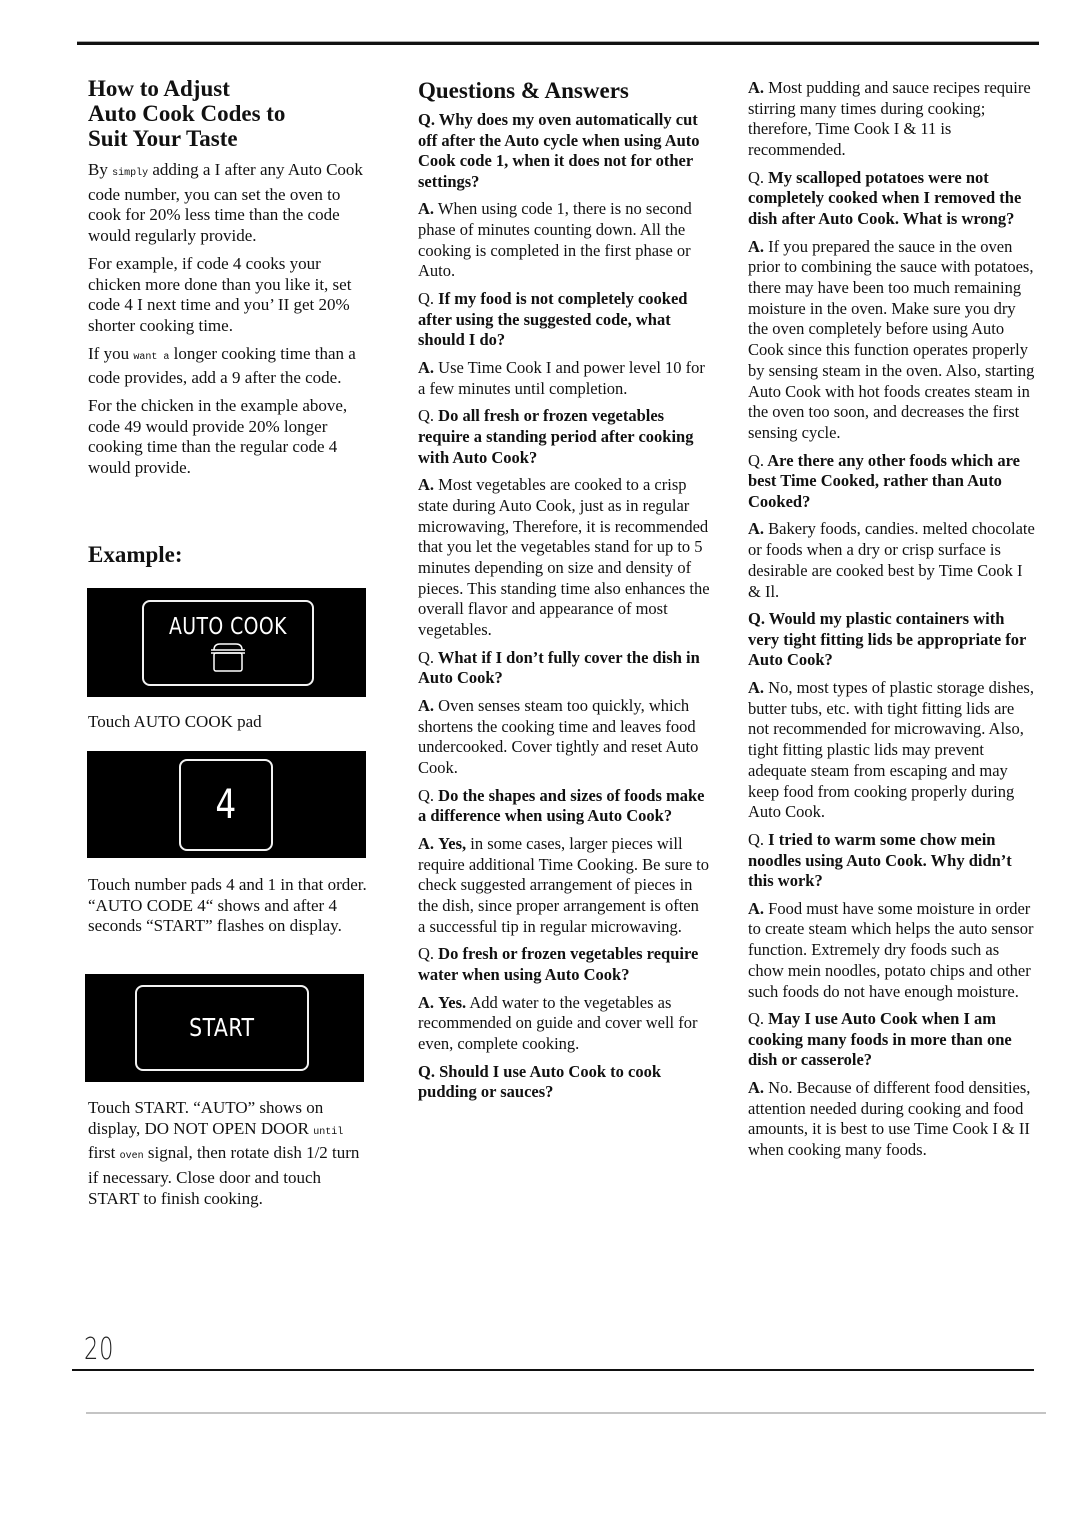 Image resolution: width=1080 pixels, height=1521 pixels. I want to click on auto-cook-pad-illustration: AUTO COOK, so click(226, 642).